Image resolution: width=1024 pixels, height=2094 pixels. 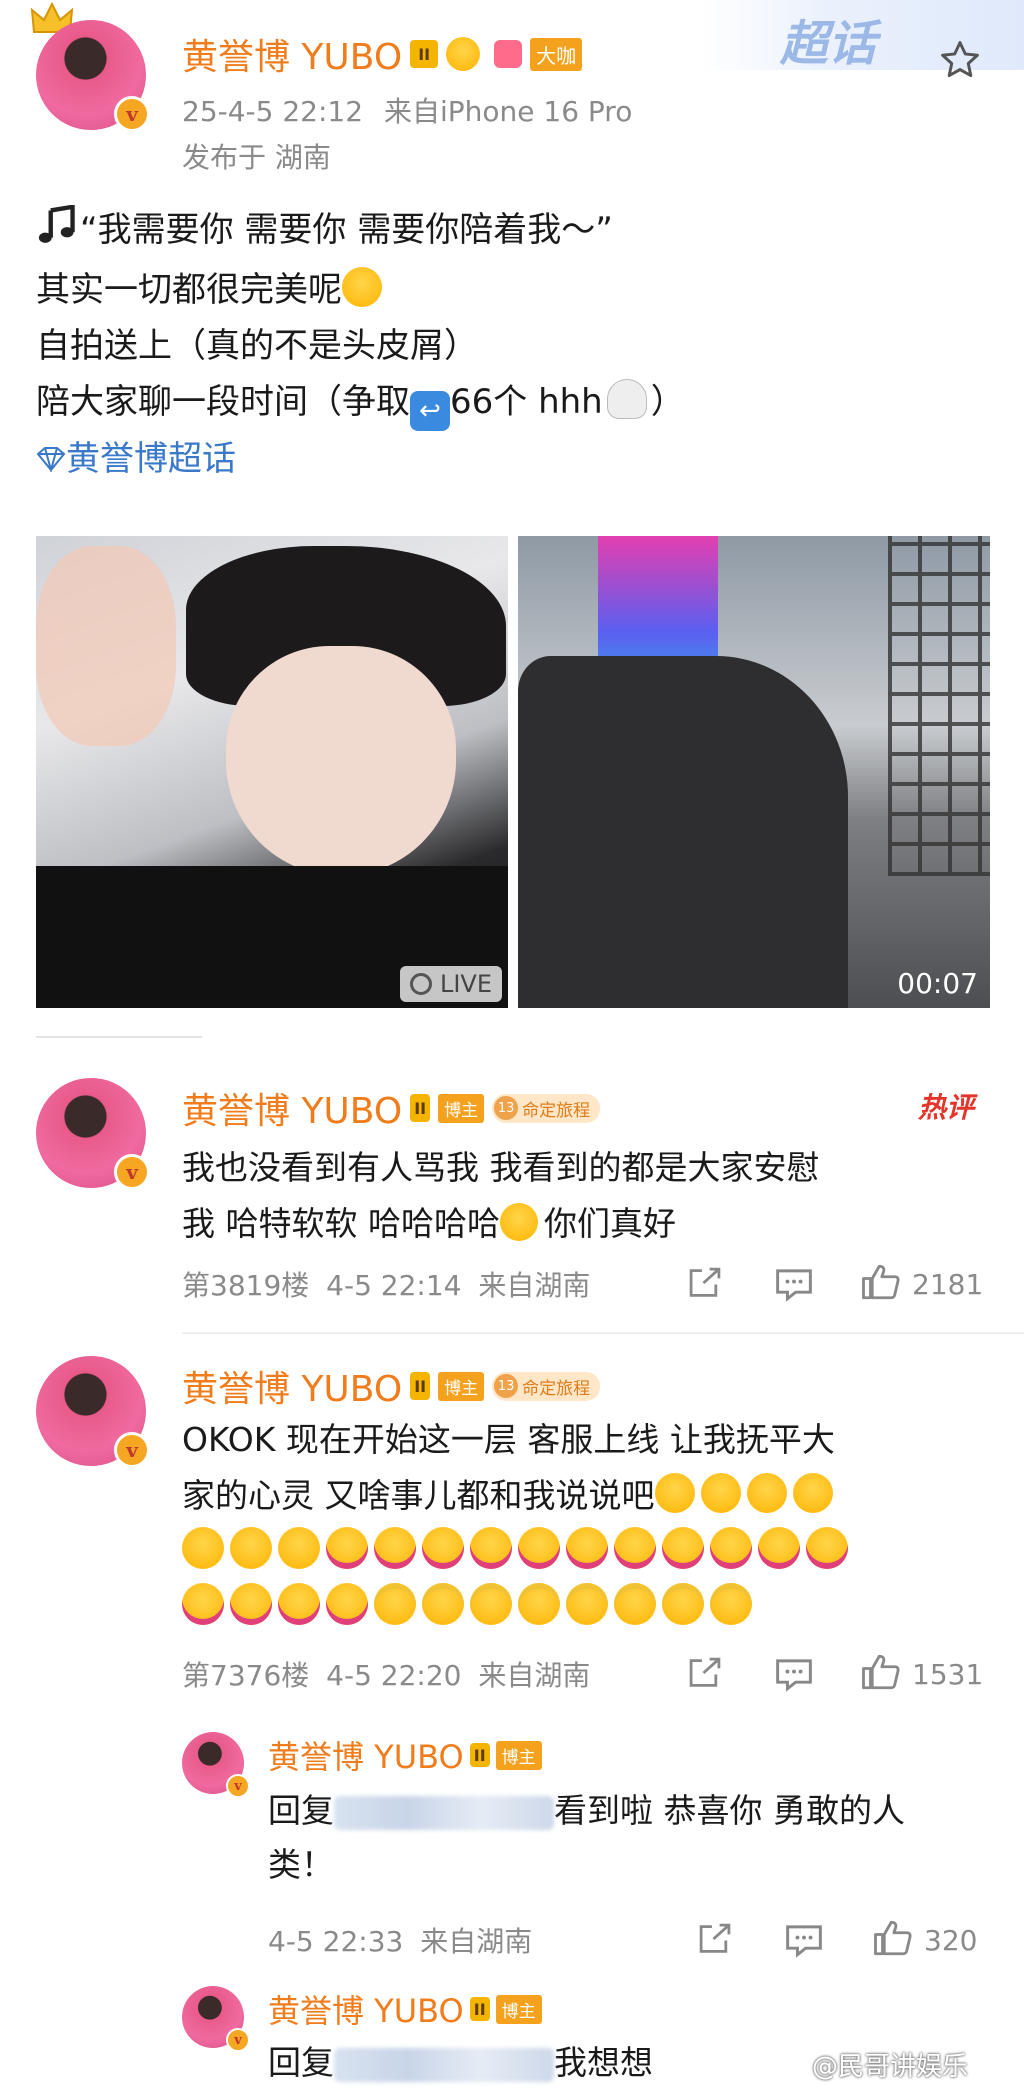 I want to click on gift-level-icon, so click(x=508, y=54).